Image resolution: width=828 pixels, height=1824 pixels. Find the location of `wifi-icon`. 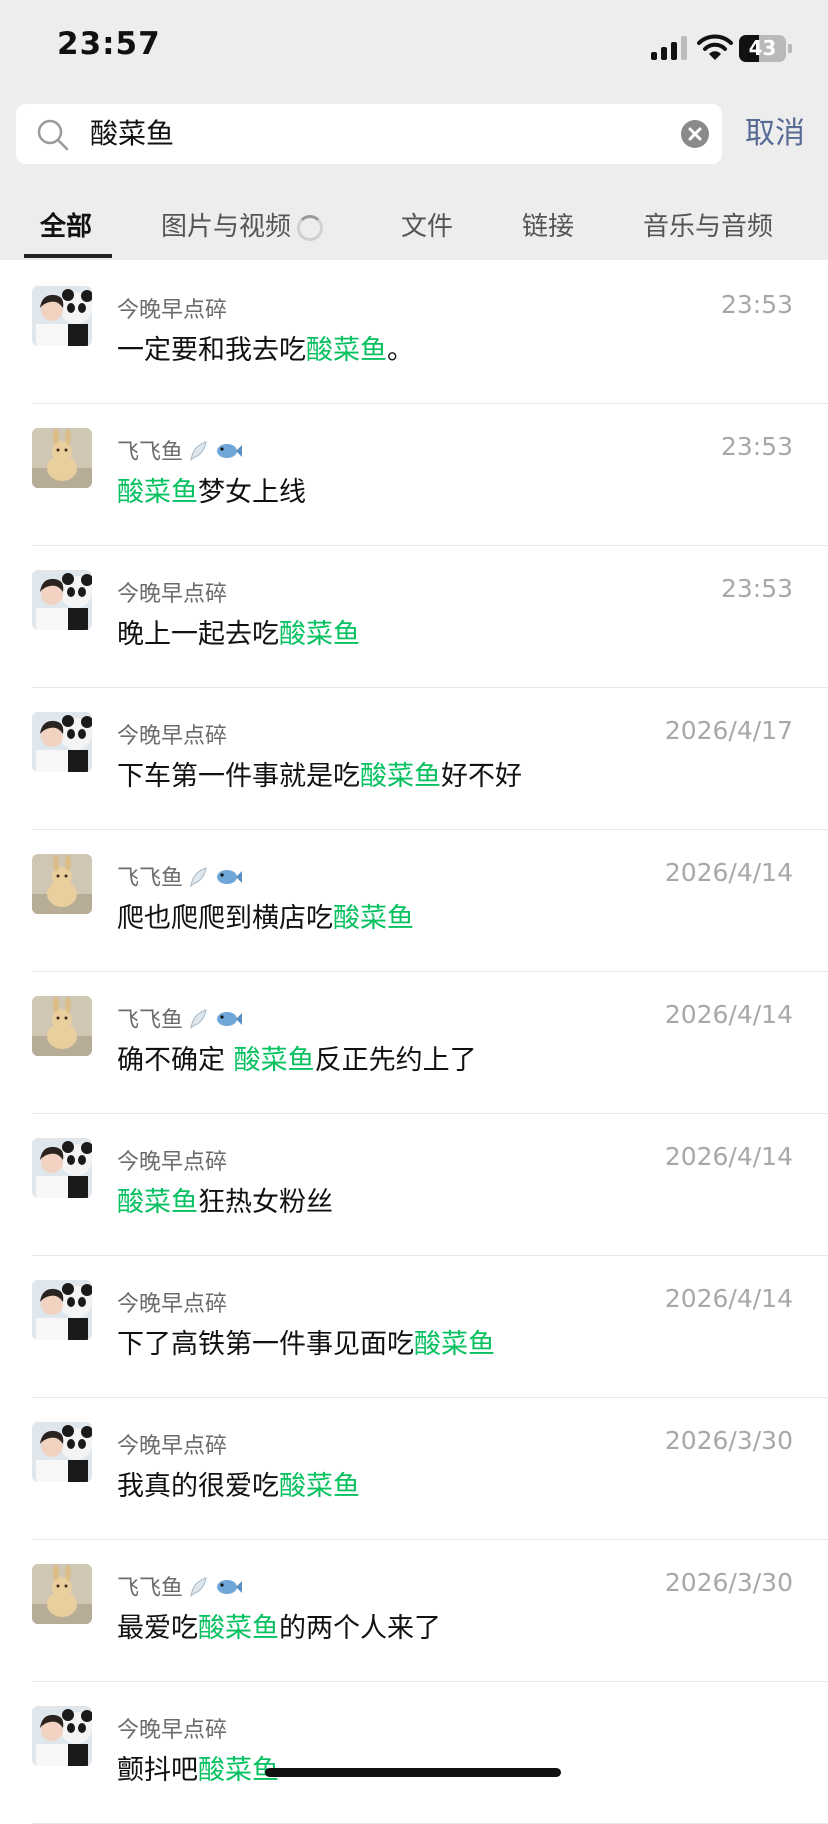

wifi-icon is located at coordinates (715, 47).